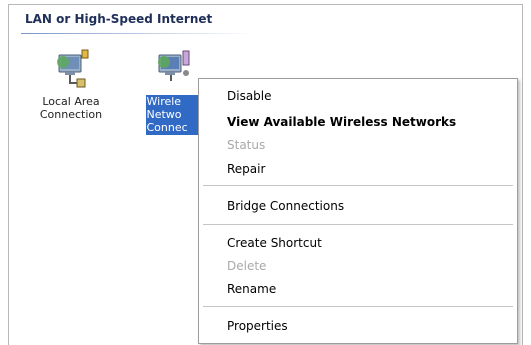  I want to click on menu-item-status: Status, so click(246, 145).